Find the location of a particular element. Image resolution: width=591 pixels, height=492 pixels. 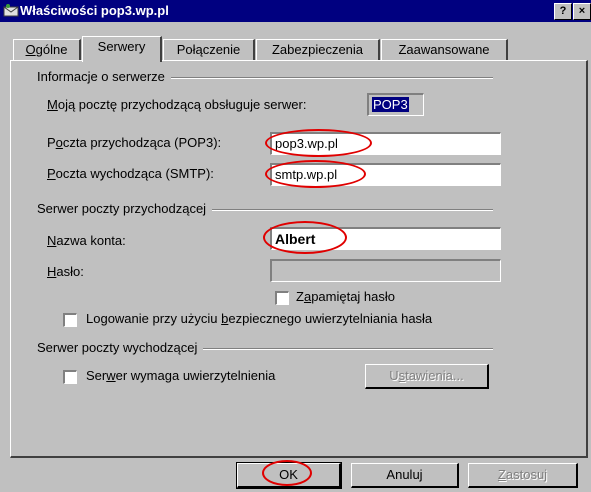

incoming-server-type-value: POP3 is located at coordinates (390, 104).